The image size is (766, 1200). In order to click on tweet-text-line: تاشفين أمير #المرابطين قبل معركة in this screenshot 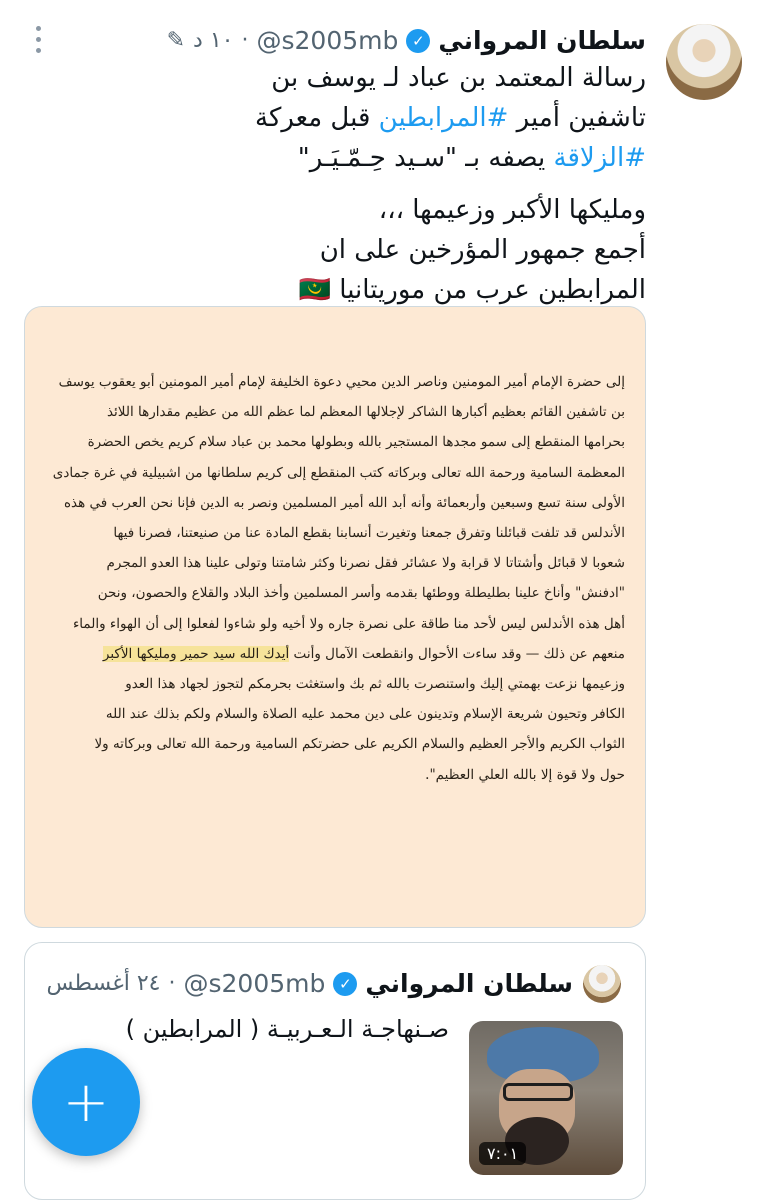, I will do `click(450, 118)`.